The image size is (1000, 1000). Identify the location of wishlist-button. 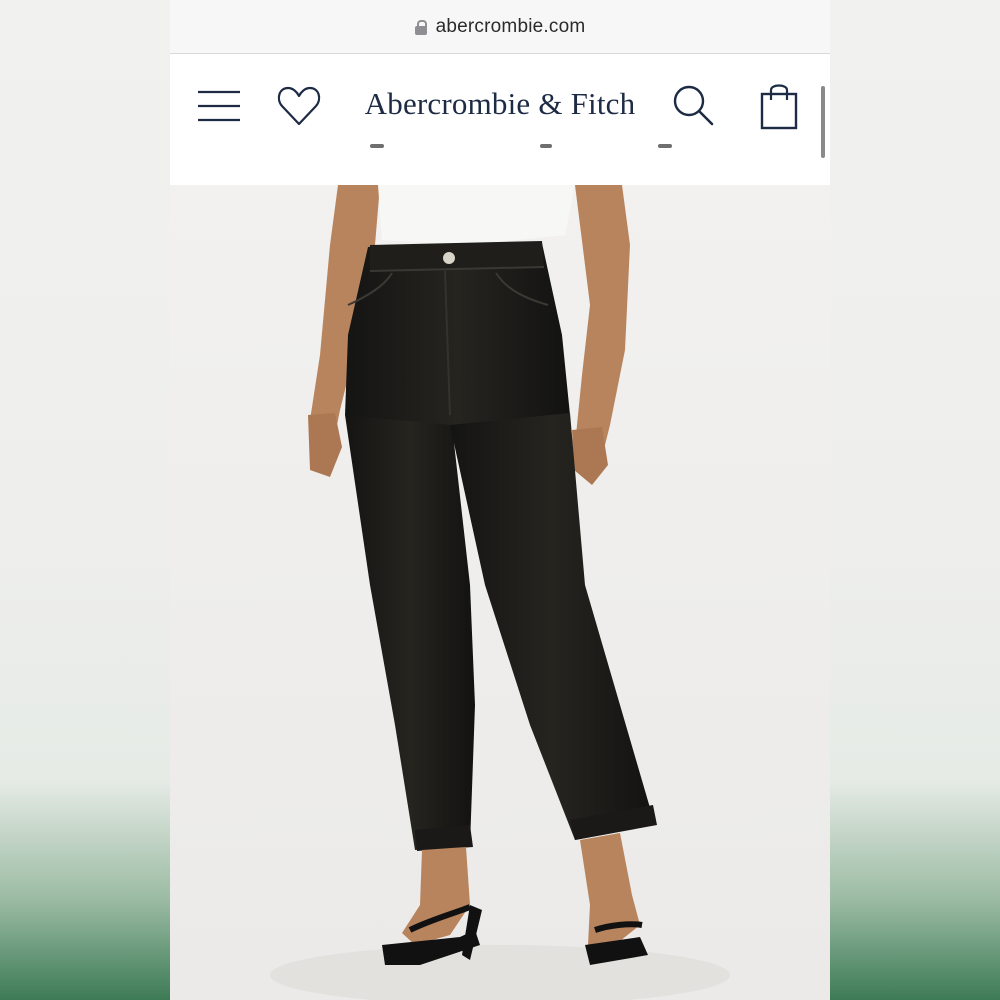
(299, 106).